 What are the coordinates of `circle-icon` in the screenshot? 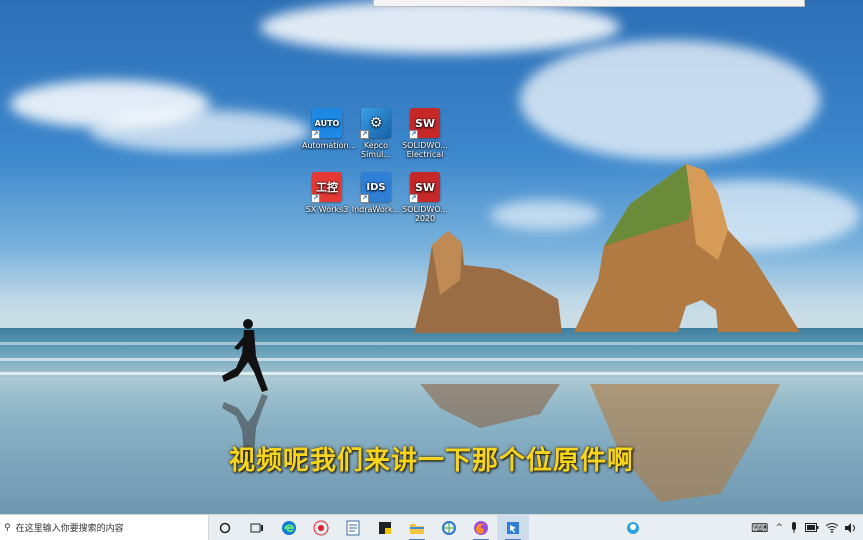 It's located at (225, 527).